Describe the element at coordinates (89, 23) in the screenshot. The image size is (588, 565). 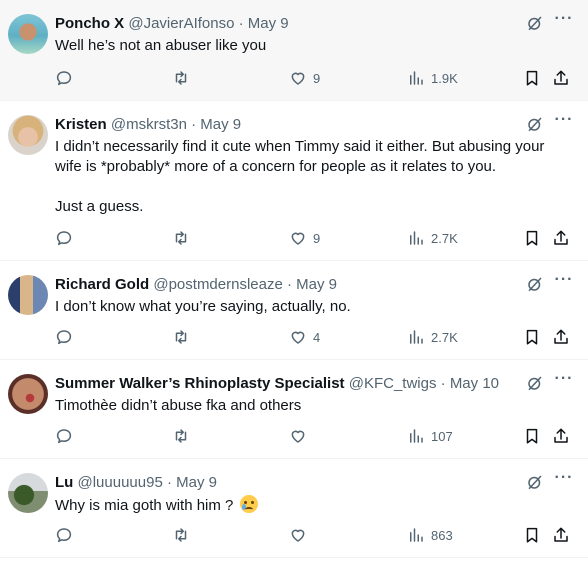
I see `display-name: Poncho X` at that location.